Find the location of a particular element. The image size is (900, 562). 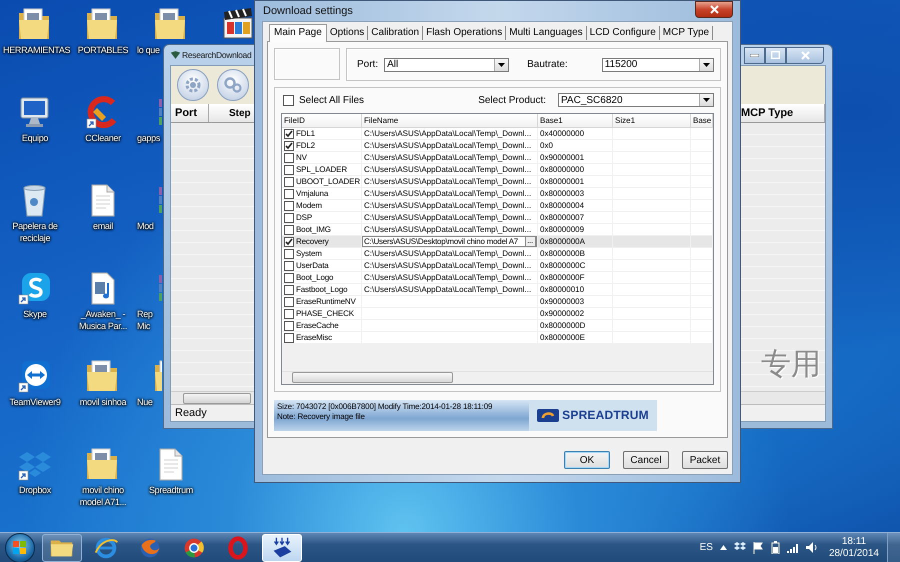

table-row: Vmjaluna C:\Users\ASUS\AppData\Local\Temp\_Downl... 0x80000003 is located at coordinates (497, 194).